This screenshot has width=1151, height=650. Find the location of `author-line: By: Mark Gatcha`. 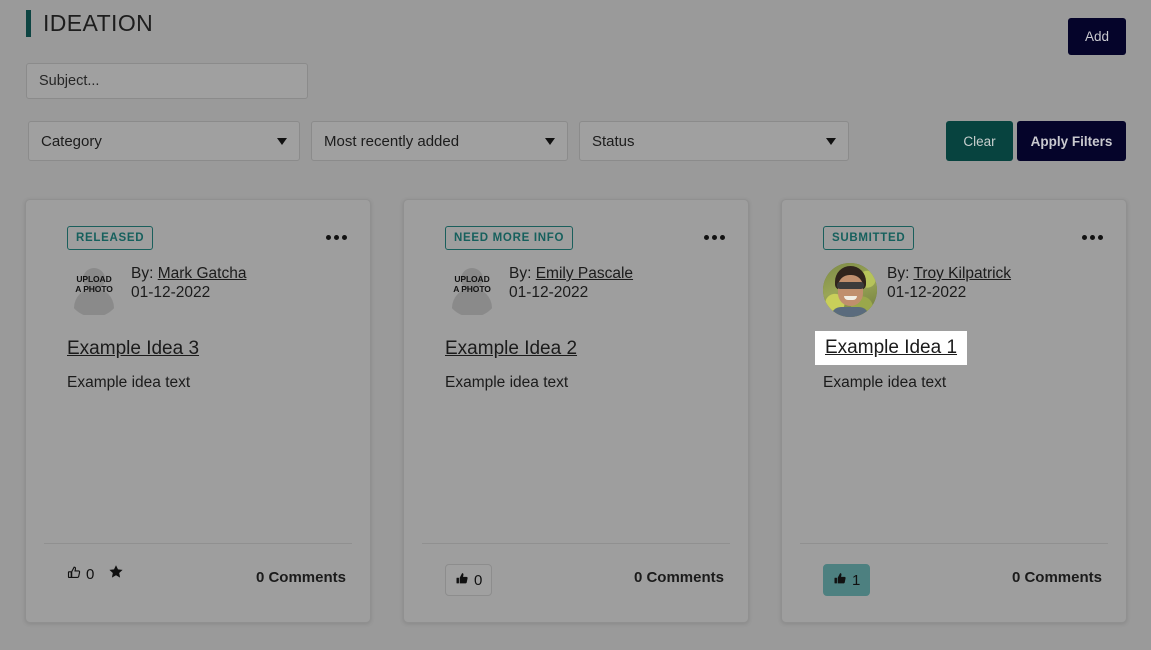

author-line: By: Mark Gatcha is located at coordinates (188, 273).